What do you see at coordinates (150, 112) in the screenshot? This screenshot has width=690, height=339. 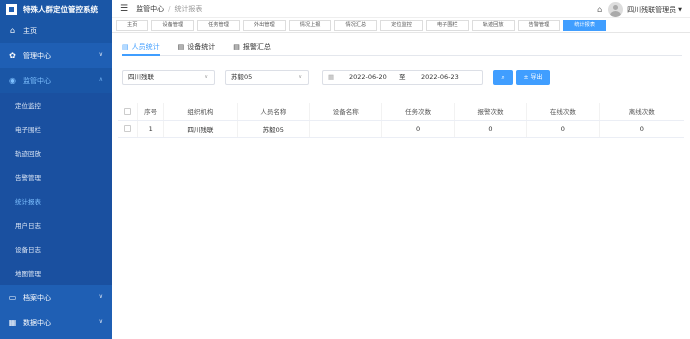 I see `column-header: 序号` at bounding box center [150, 112].